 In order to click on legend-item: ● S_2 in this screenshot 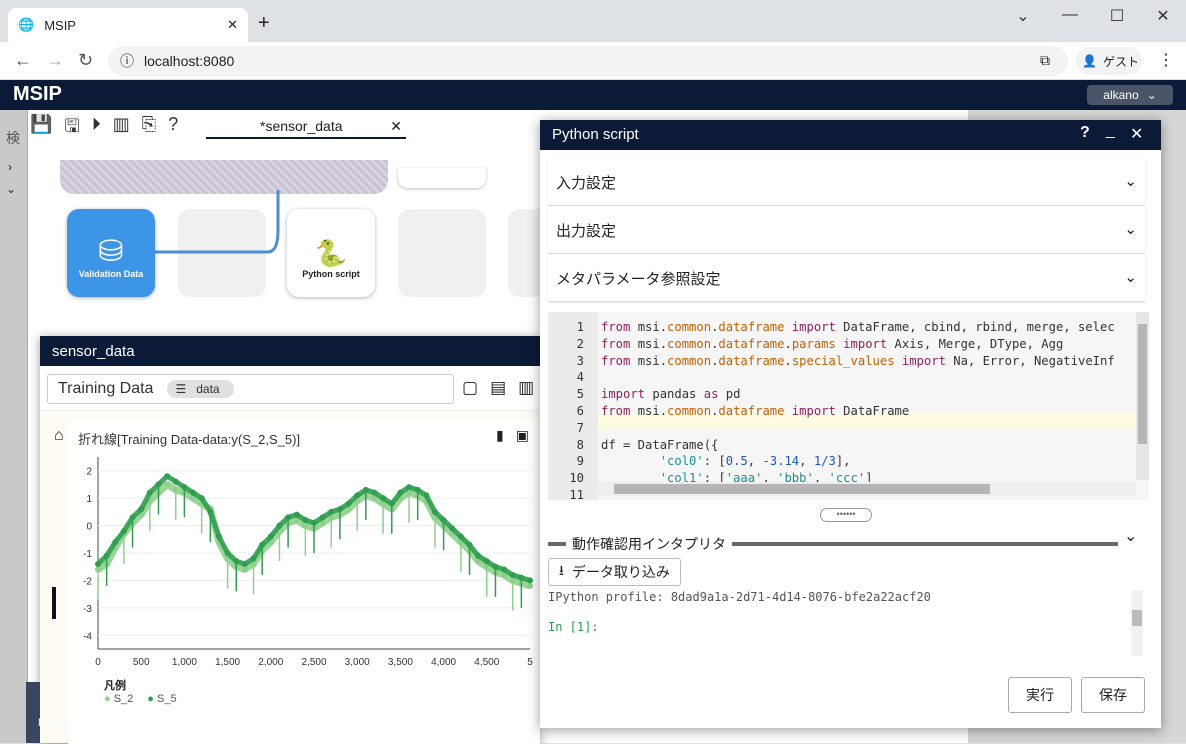, I will do `click(118, 699)`.